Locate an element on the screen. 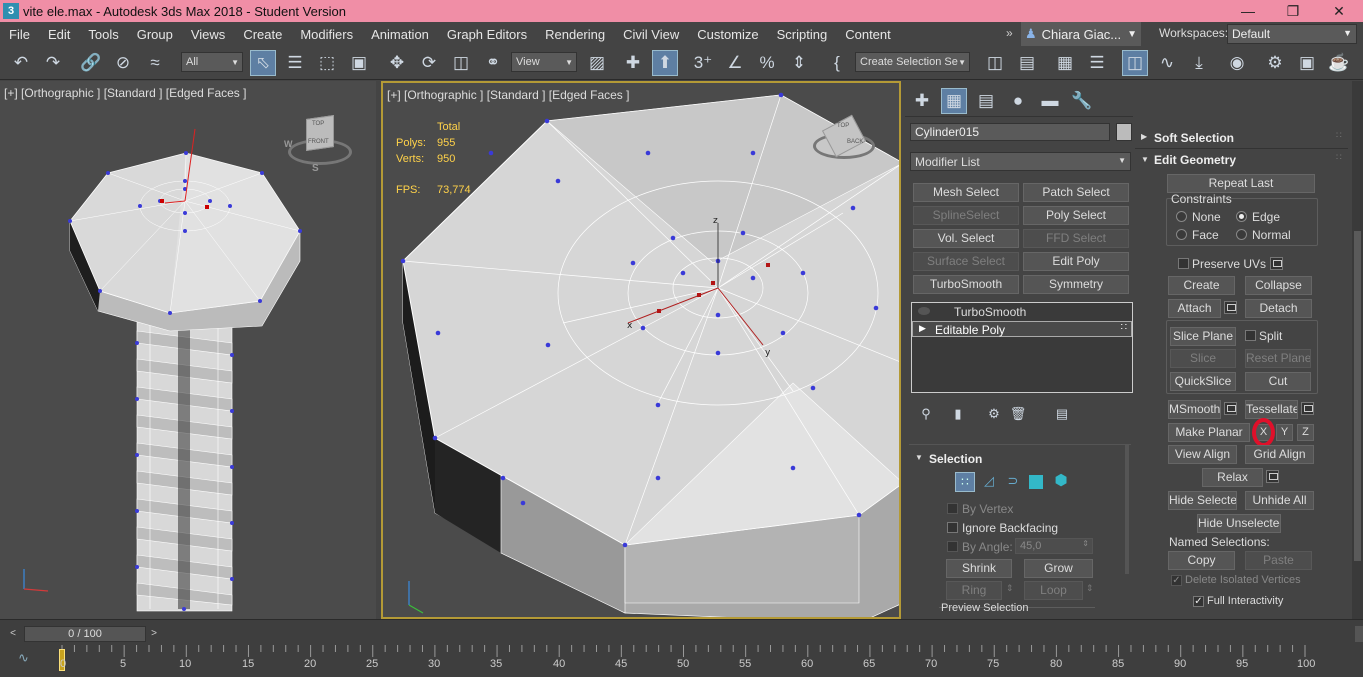  by-angle-checkbox is located at coordinates (952, 546).